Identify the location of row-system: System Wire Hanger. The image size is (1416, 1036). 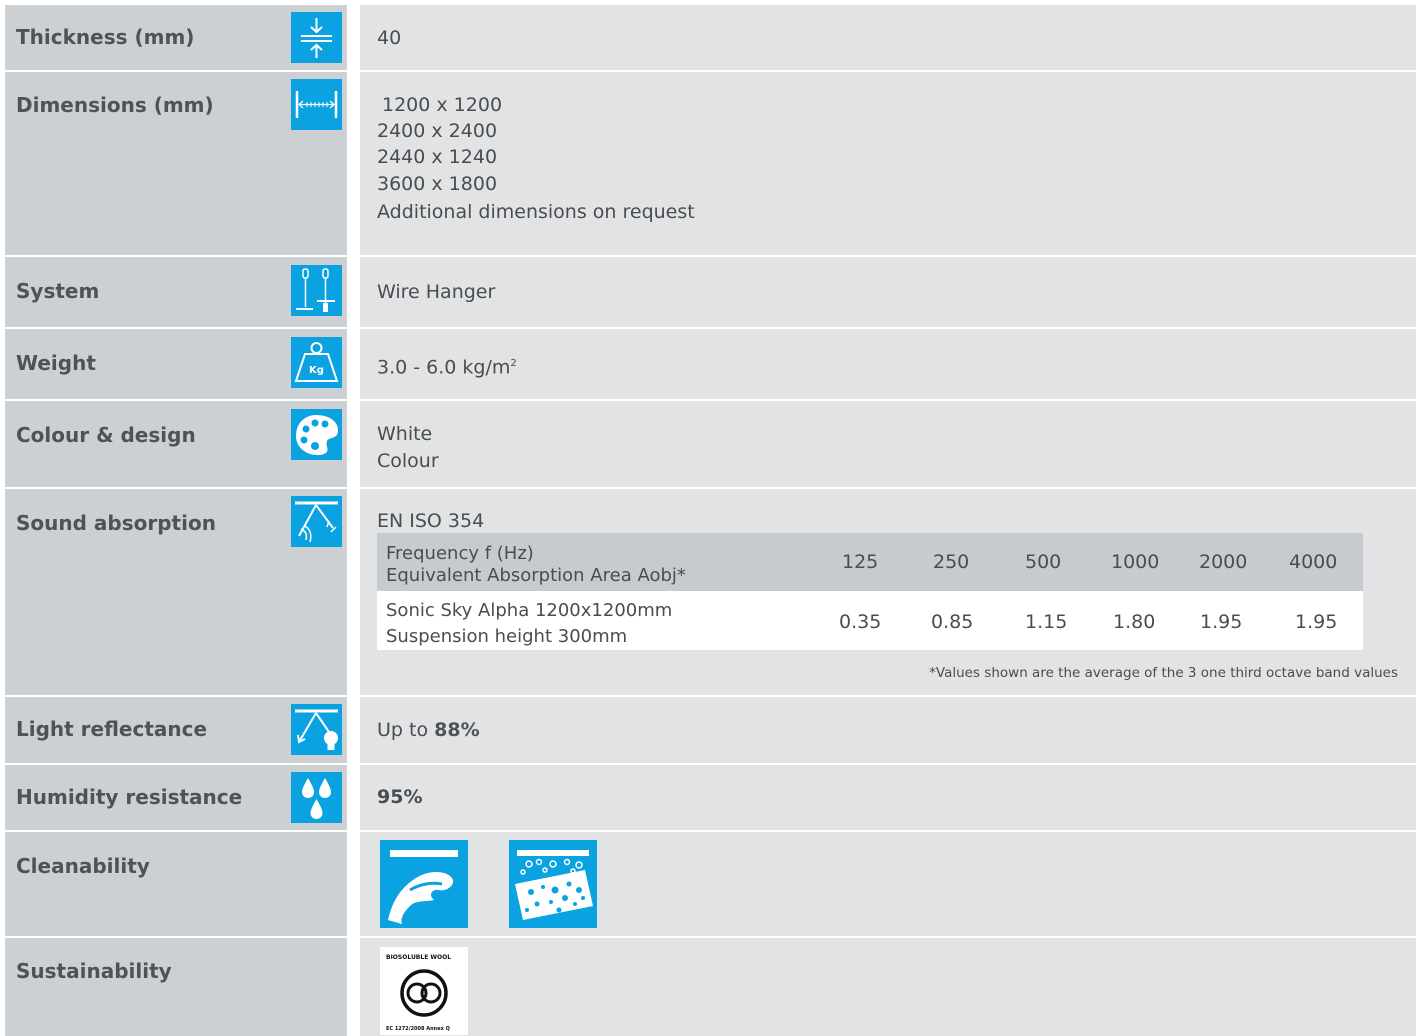
(708, 292).